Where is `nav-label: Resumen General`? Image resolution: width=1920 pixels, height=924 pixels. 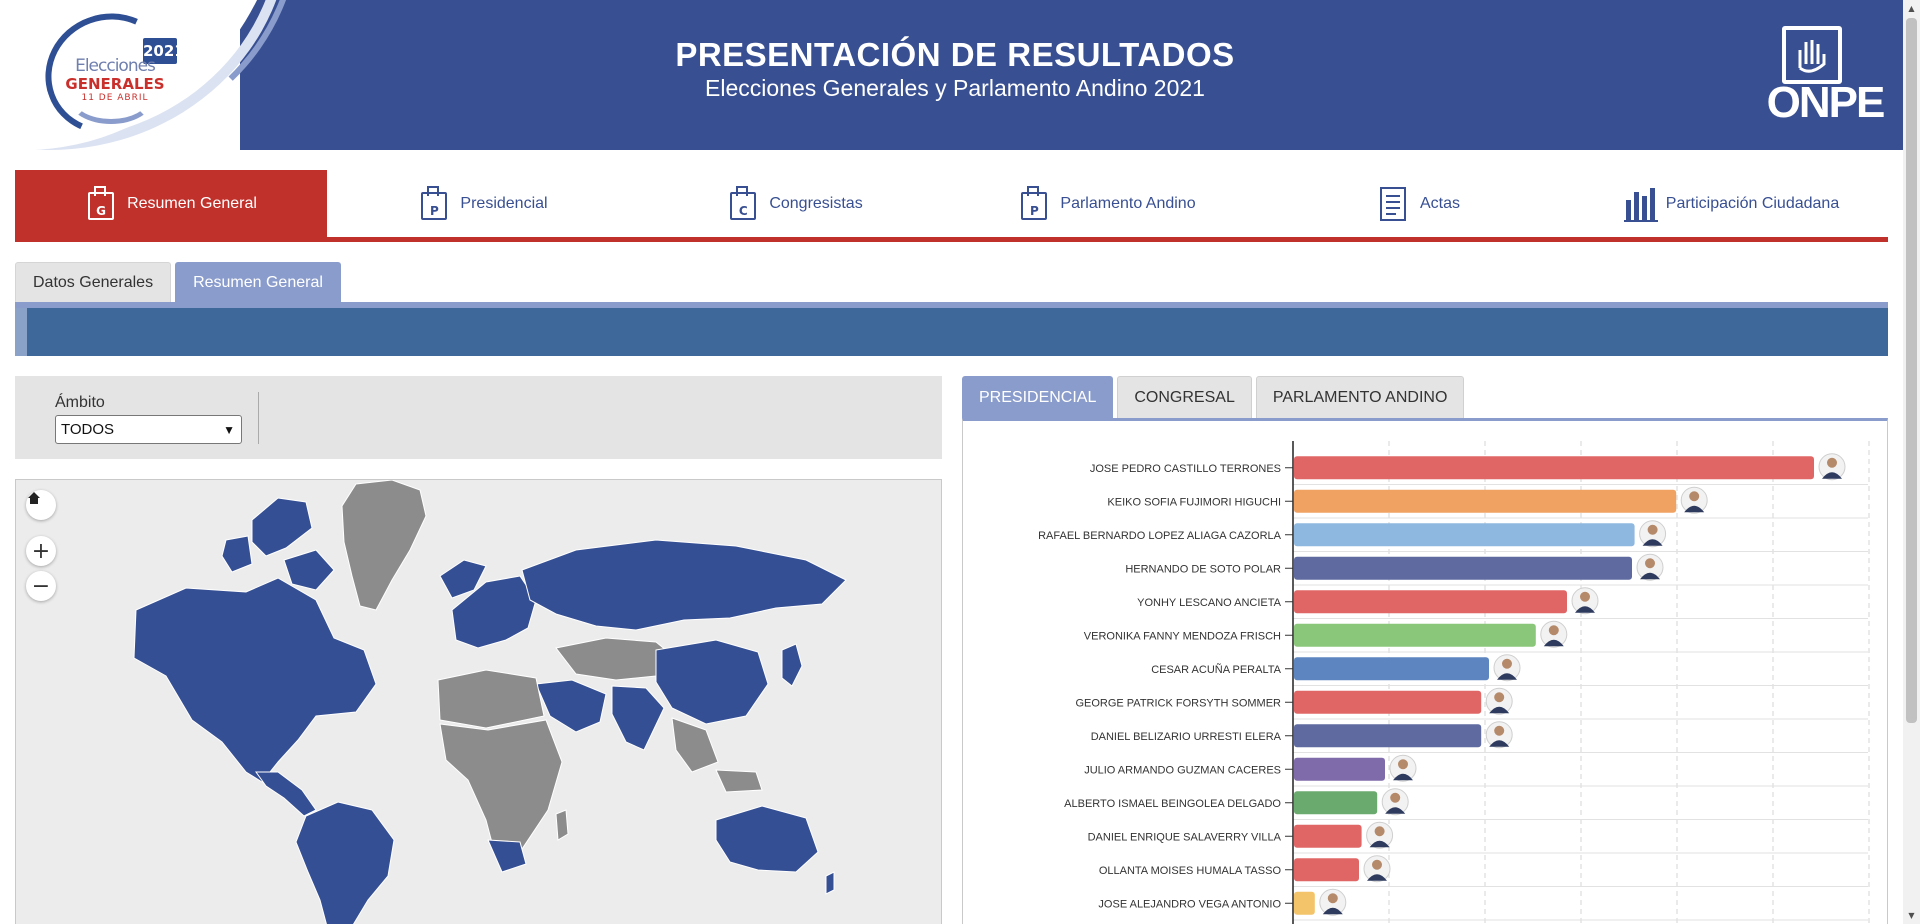 nav-label: Resumen General is located at coordinates (192, 203).